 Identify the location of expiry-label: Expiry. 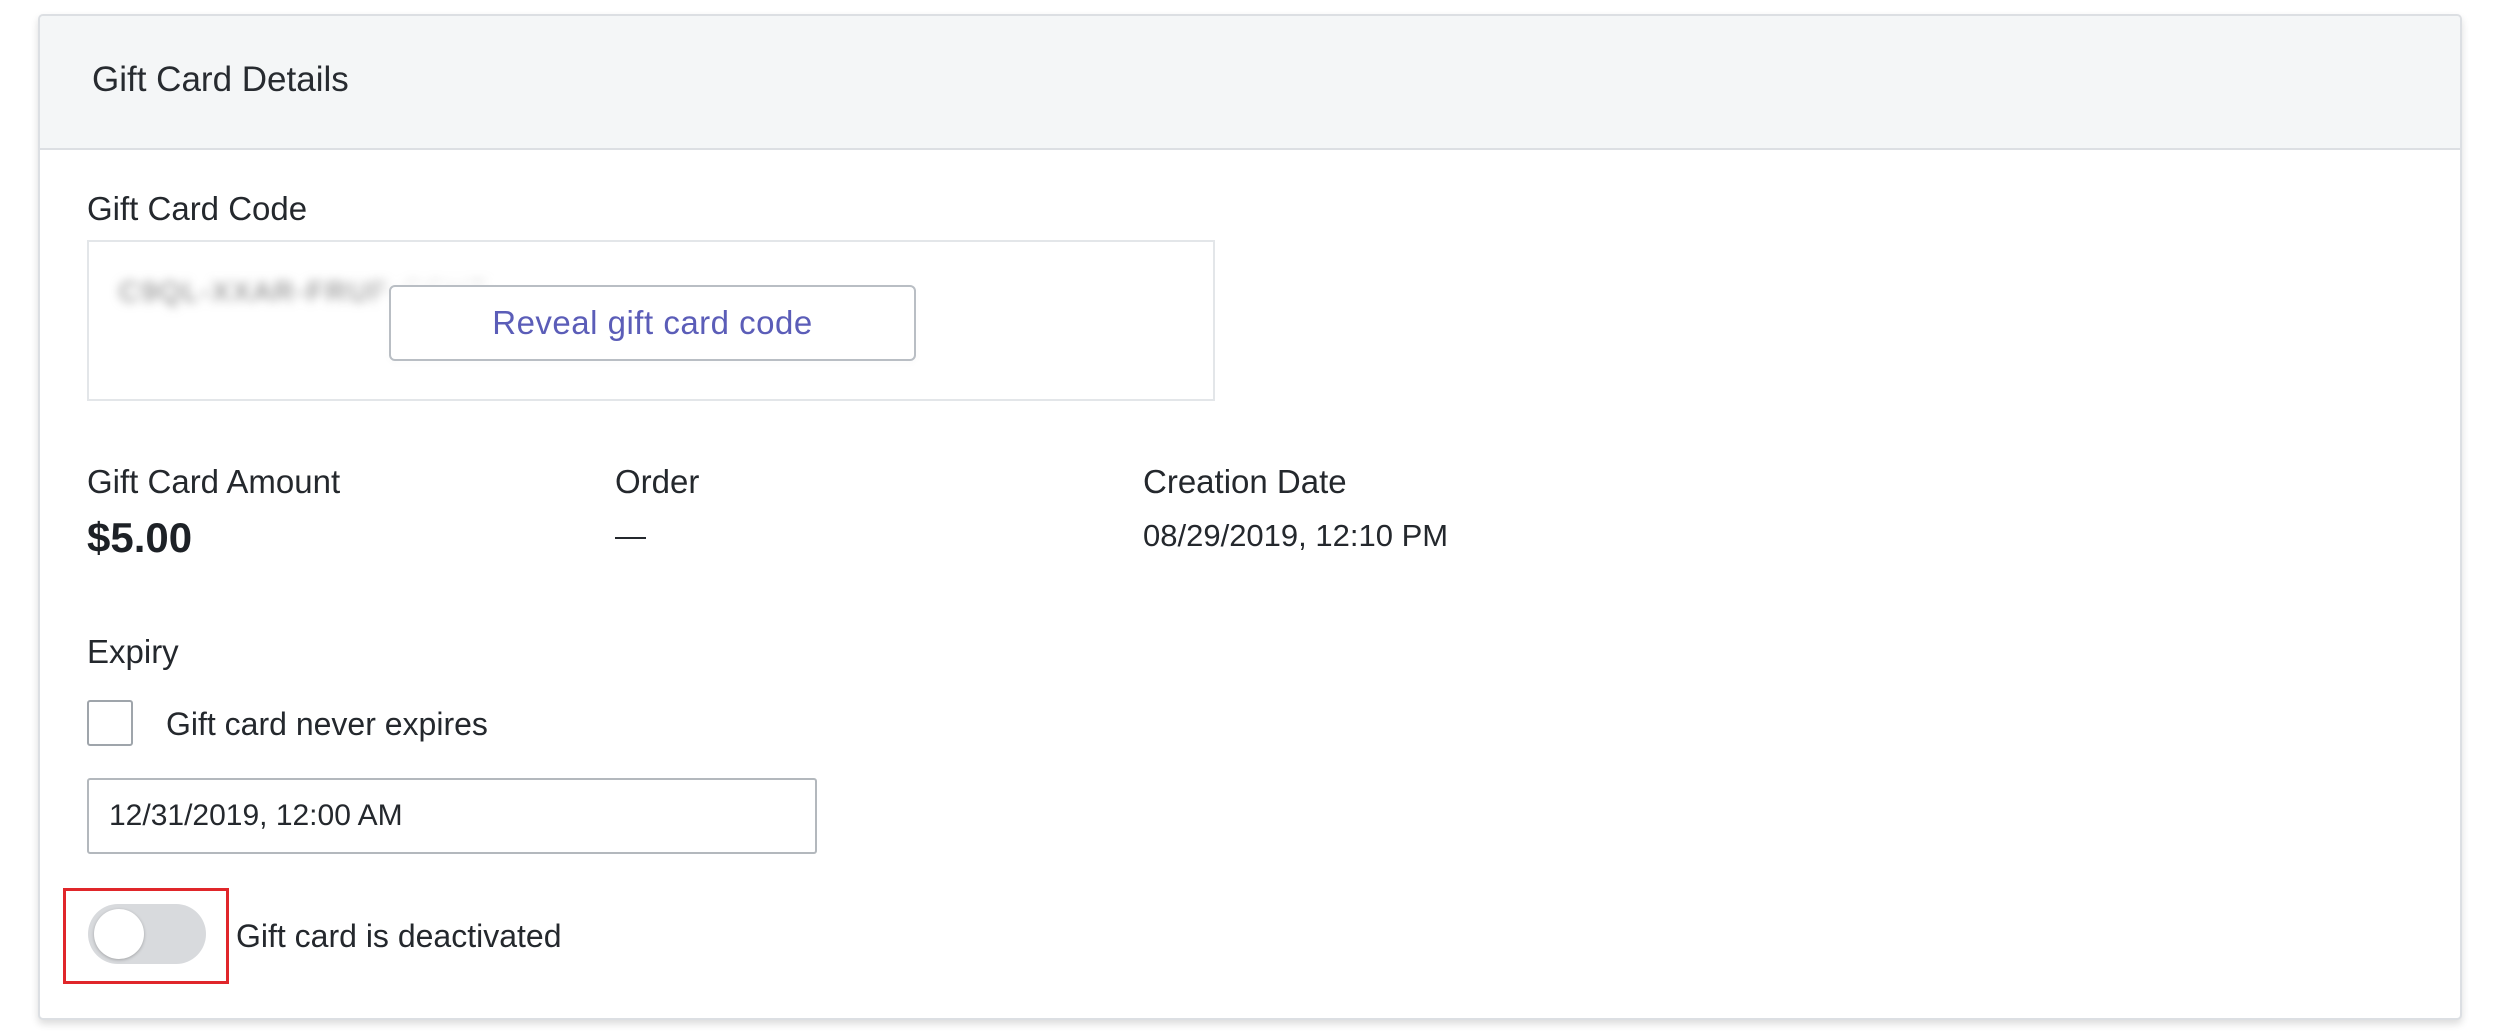
(133, 651).